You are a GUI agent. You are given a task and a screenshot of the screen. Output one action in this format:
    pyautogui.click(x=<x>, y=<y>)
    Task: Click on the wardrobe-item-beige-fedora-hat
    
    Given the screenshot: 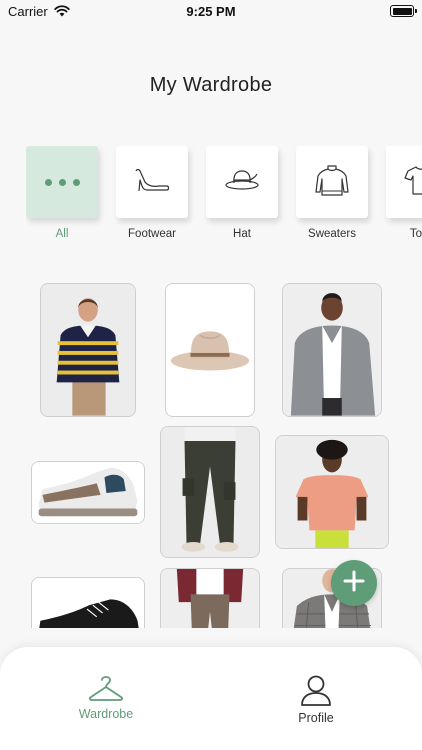 What is the action you would take?
    pyautogui.click(x=210, y=350)
    